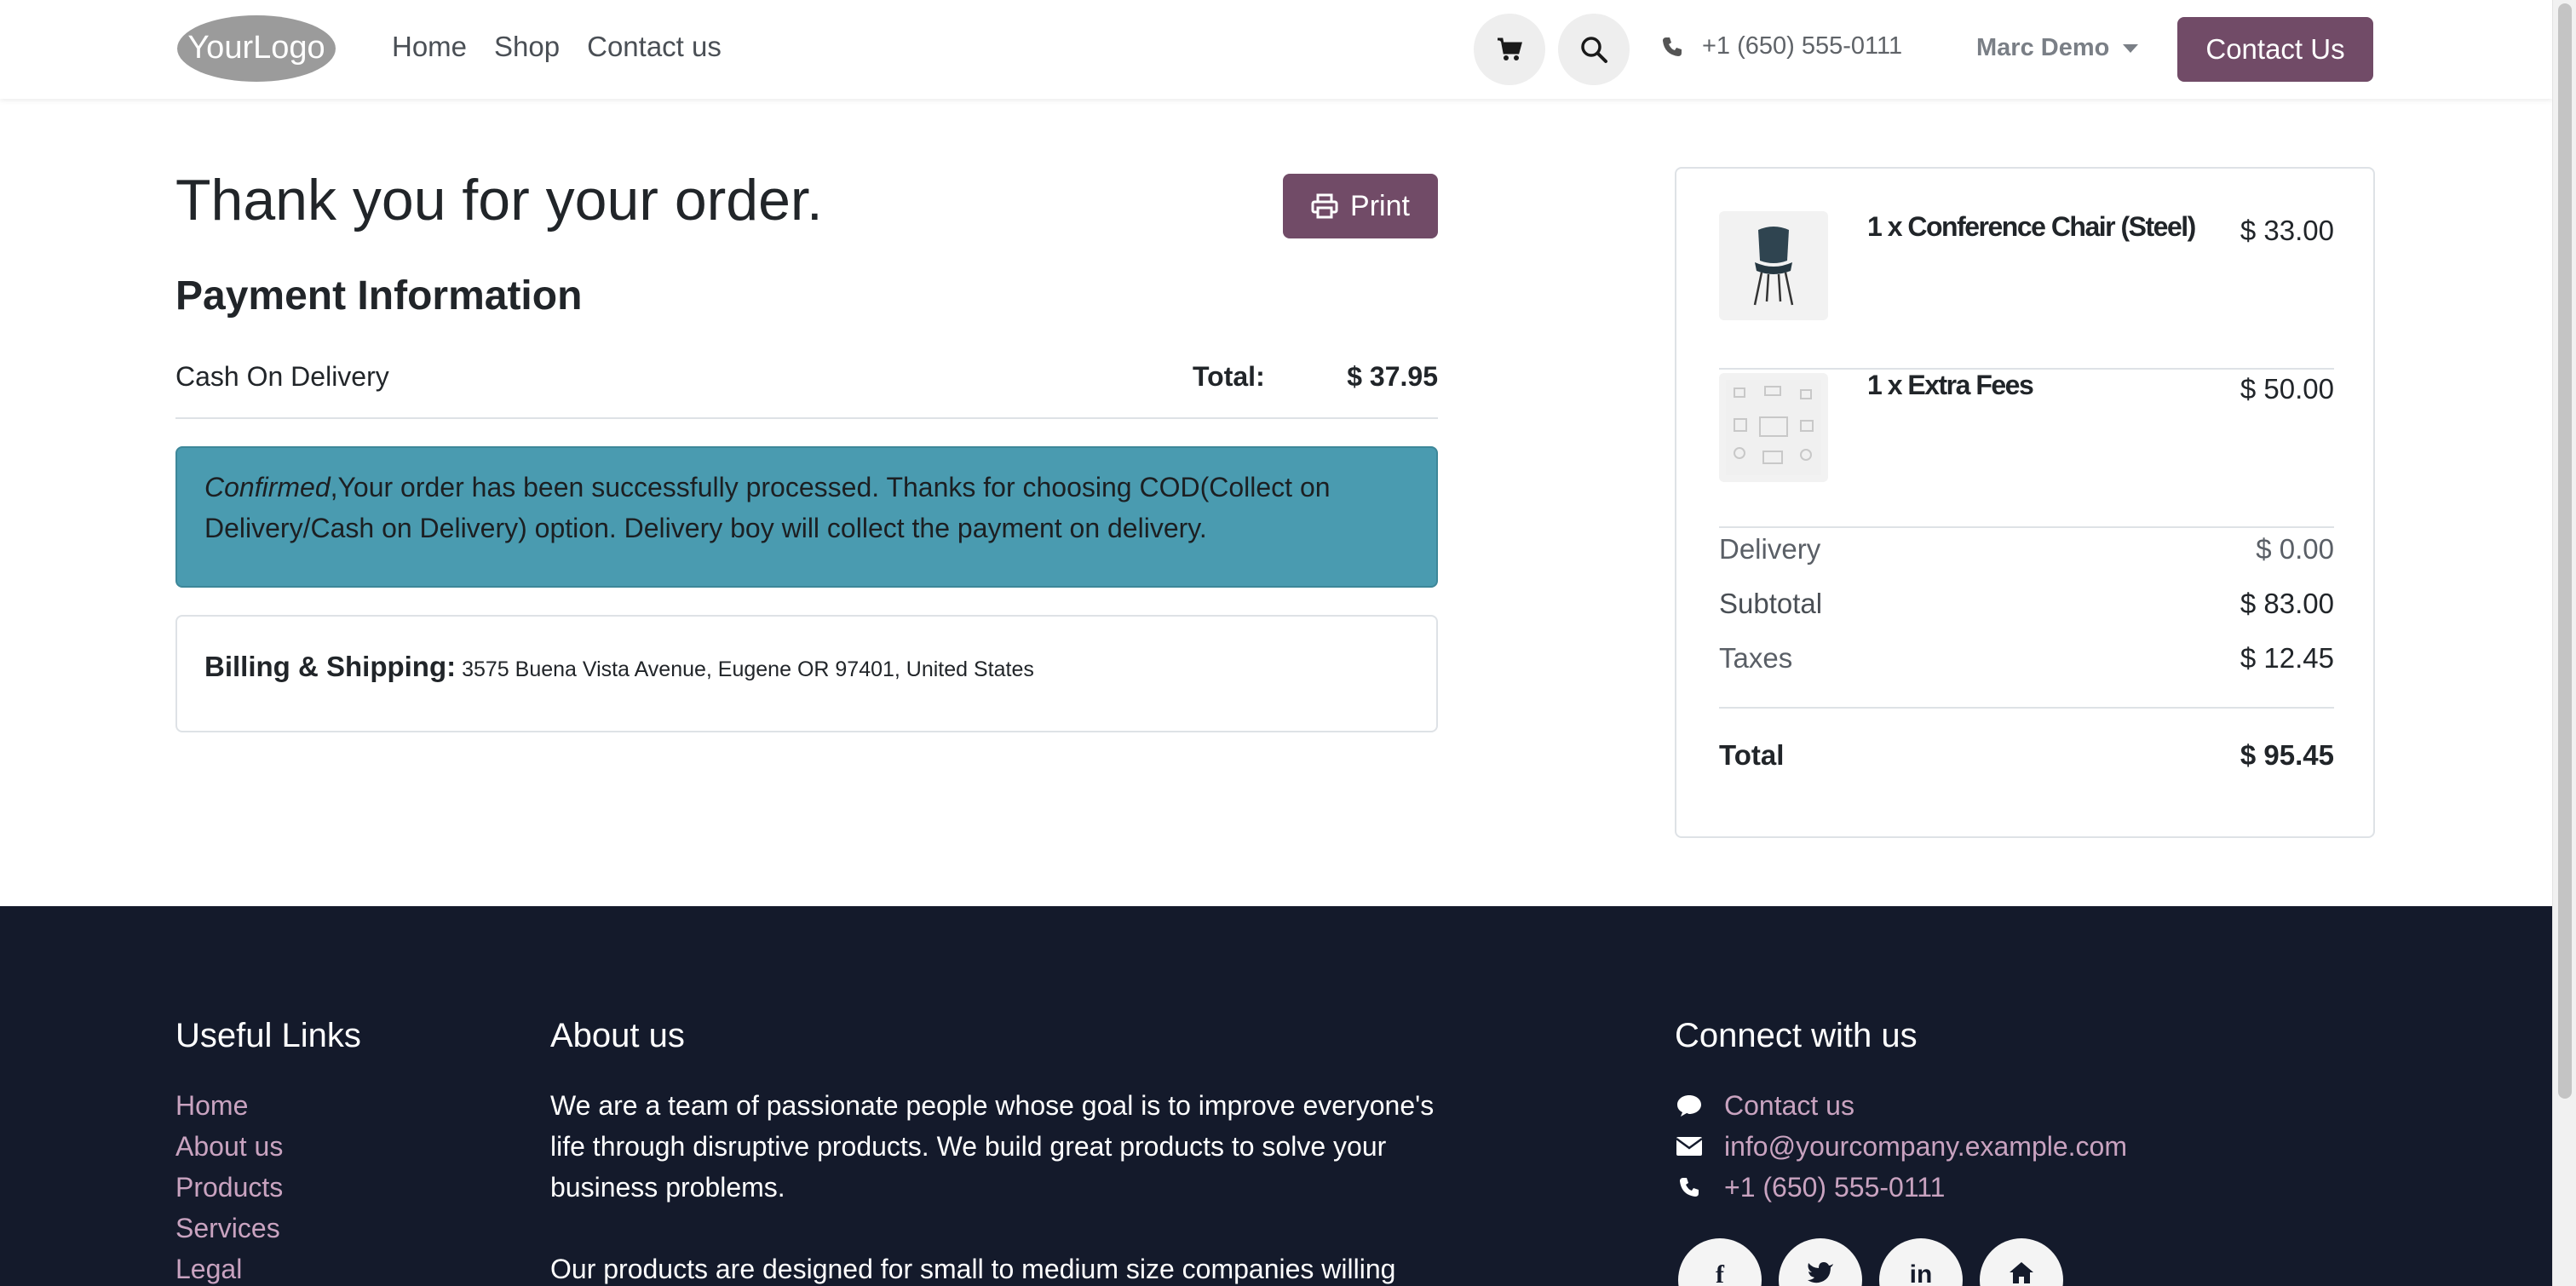 This screenshot has height=1286, width=2576. What do you see at coordinates (1770, 549) in the screenshot?
I see `delivery-label: Delivery` at bounding box center [1770, 549].